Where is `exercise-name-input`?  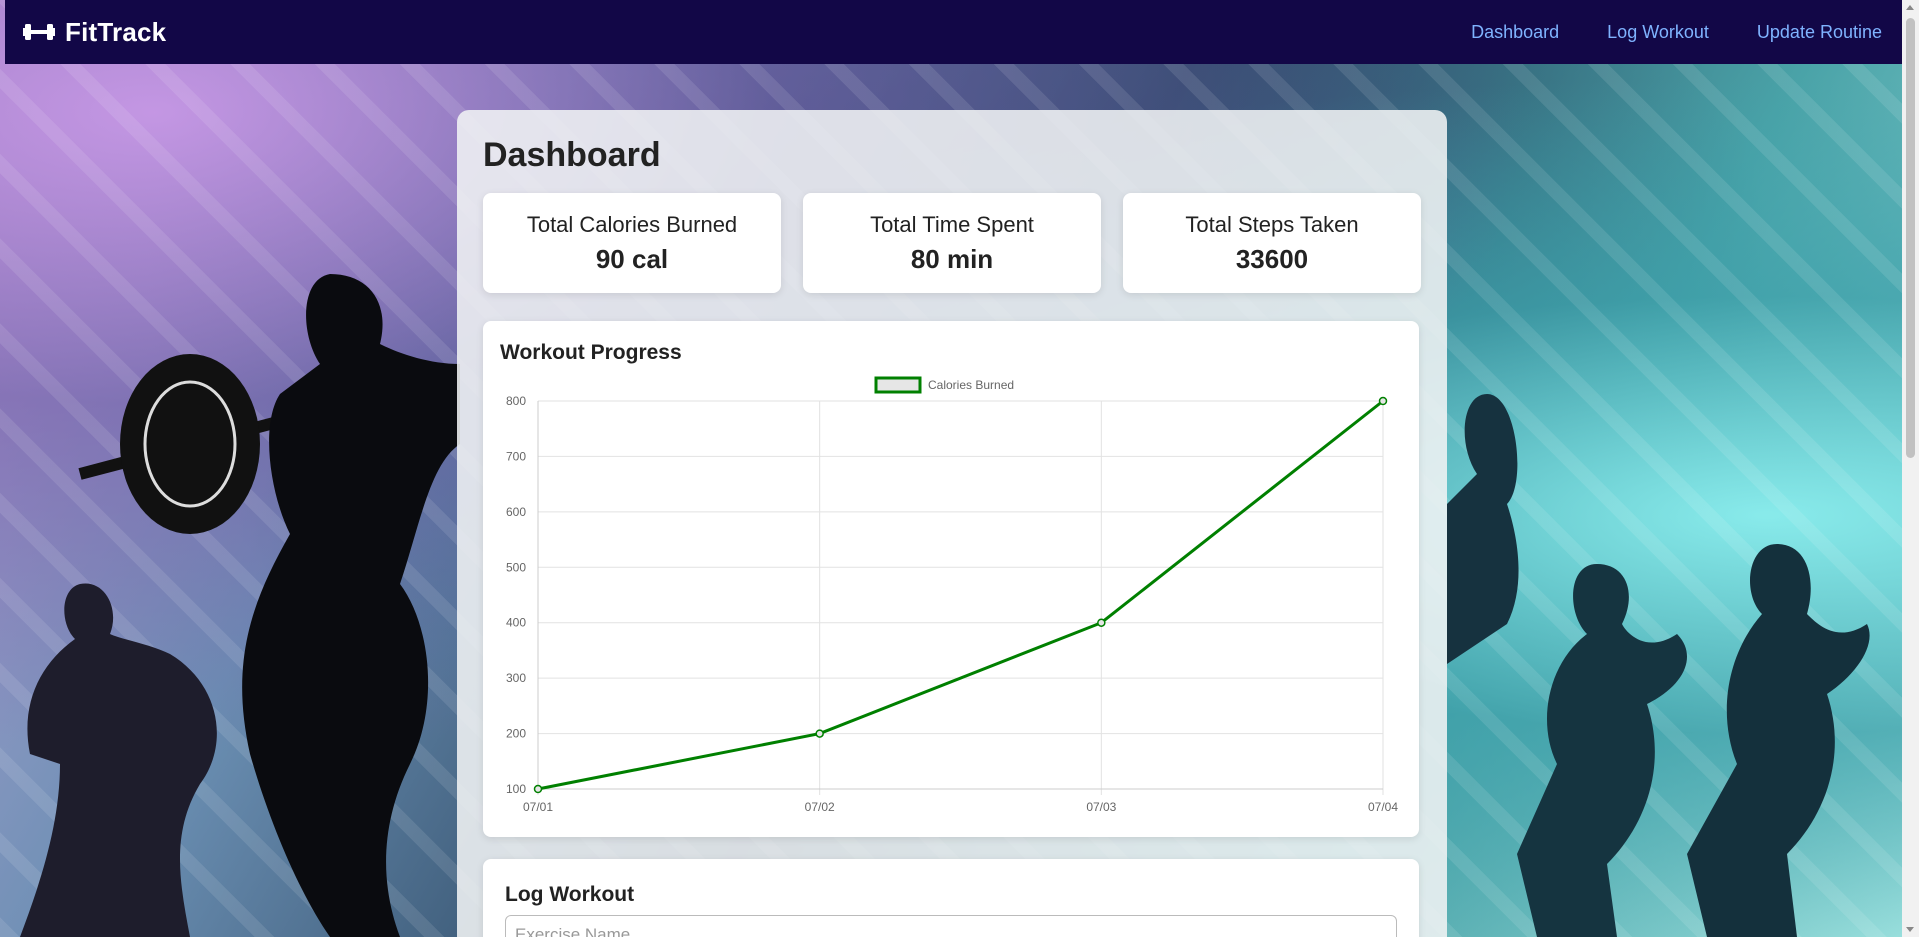 exercise-name-input is located at coordinates (951, 926).